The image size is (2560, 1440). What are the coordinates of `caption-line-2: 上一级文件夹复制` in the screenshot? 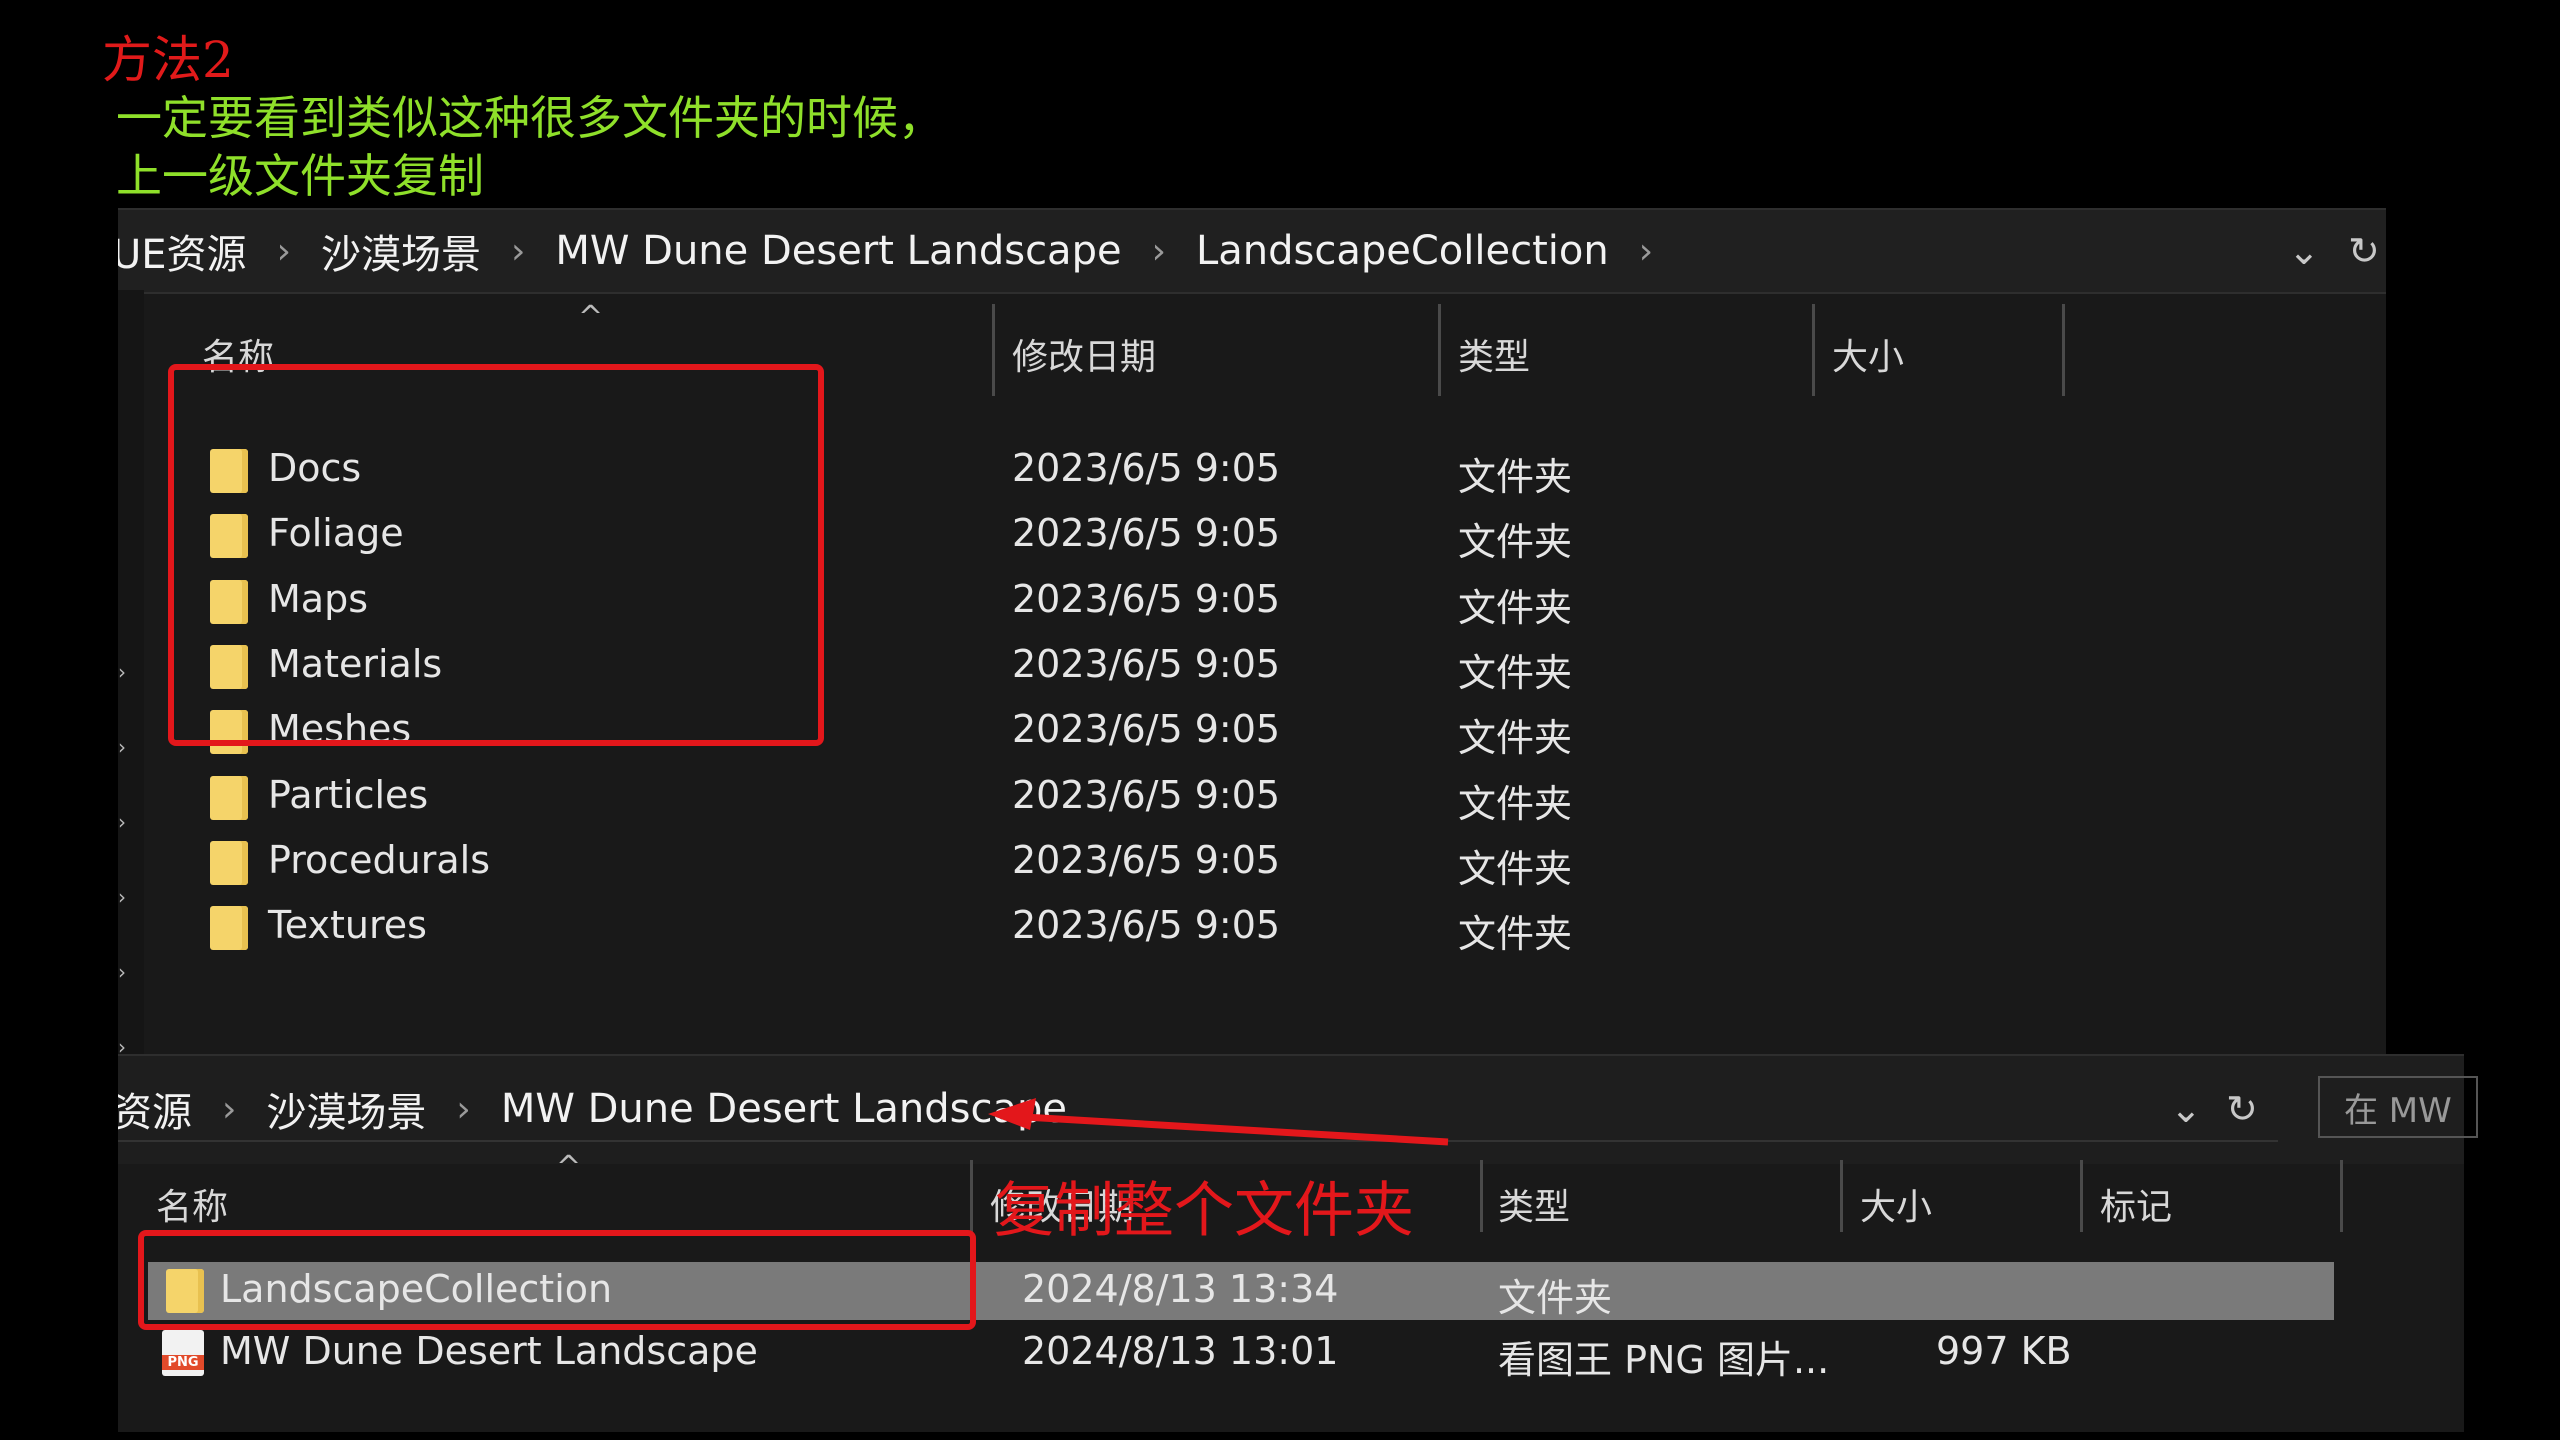 It's located at (300, 176).